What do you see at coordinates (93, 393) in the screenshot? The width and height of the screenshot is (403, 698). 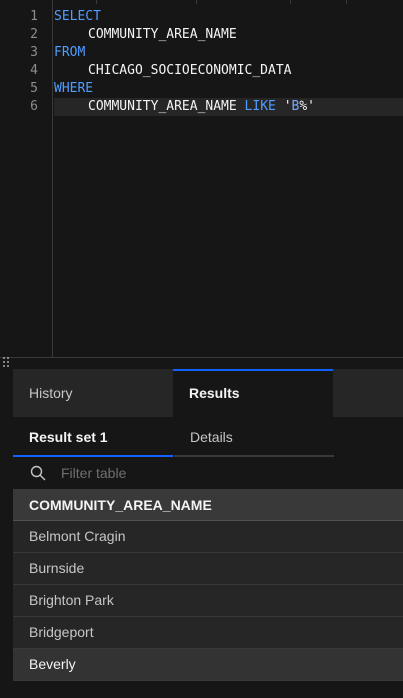 I see `tab-history: History` at bounding box center [93, 393].